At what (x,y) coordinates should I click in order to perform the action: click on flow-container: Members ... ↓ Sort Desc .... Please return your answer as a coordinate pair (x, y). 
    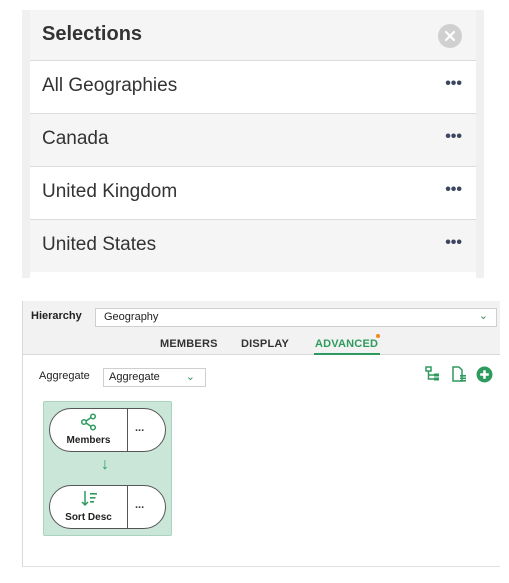
    Looking at the image, I should click on (107, 468).